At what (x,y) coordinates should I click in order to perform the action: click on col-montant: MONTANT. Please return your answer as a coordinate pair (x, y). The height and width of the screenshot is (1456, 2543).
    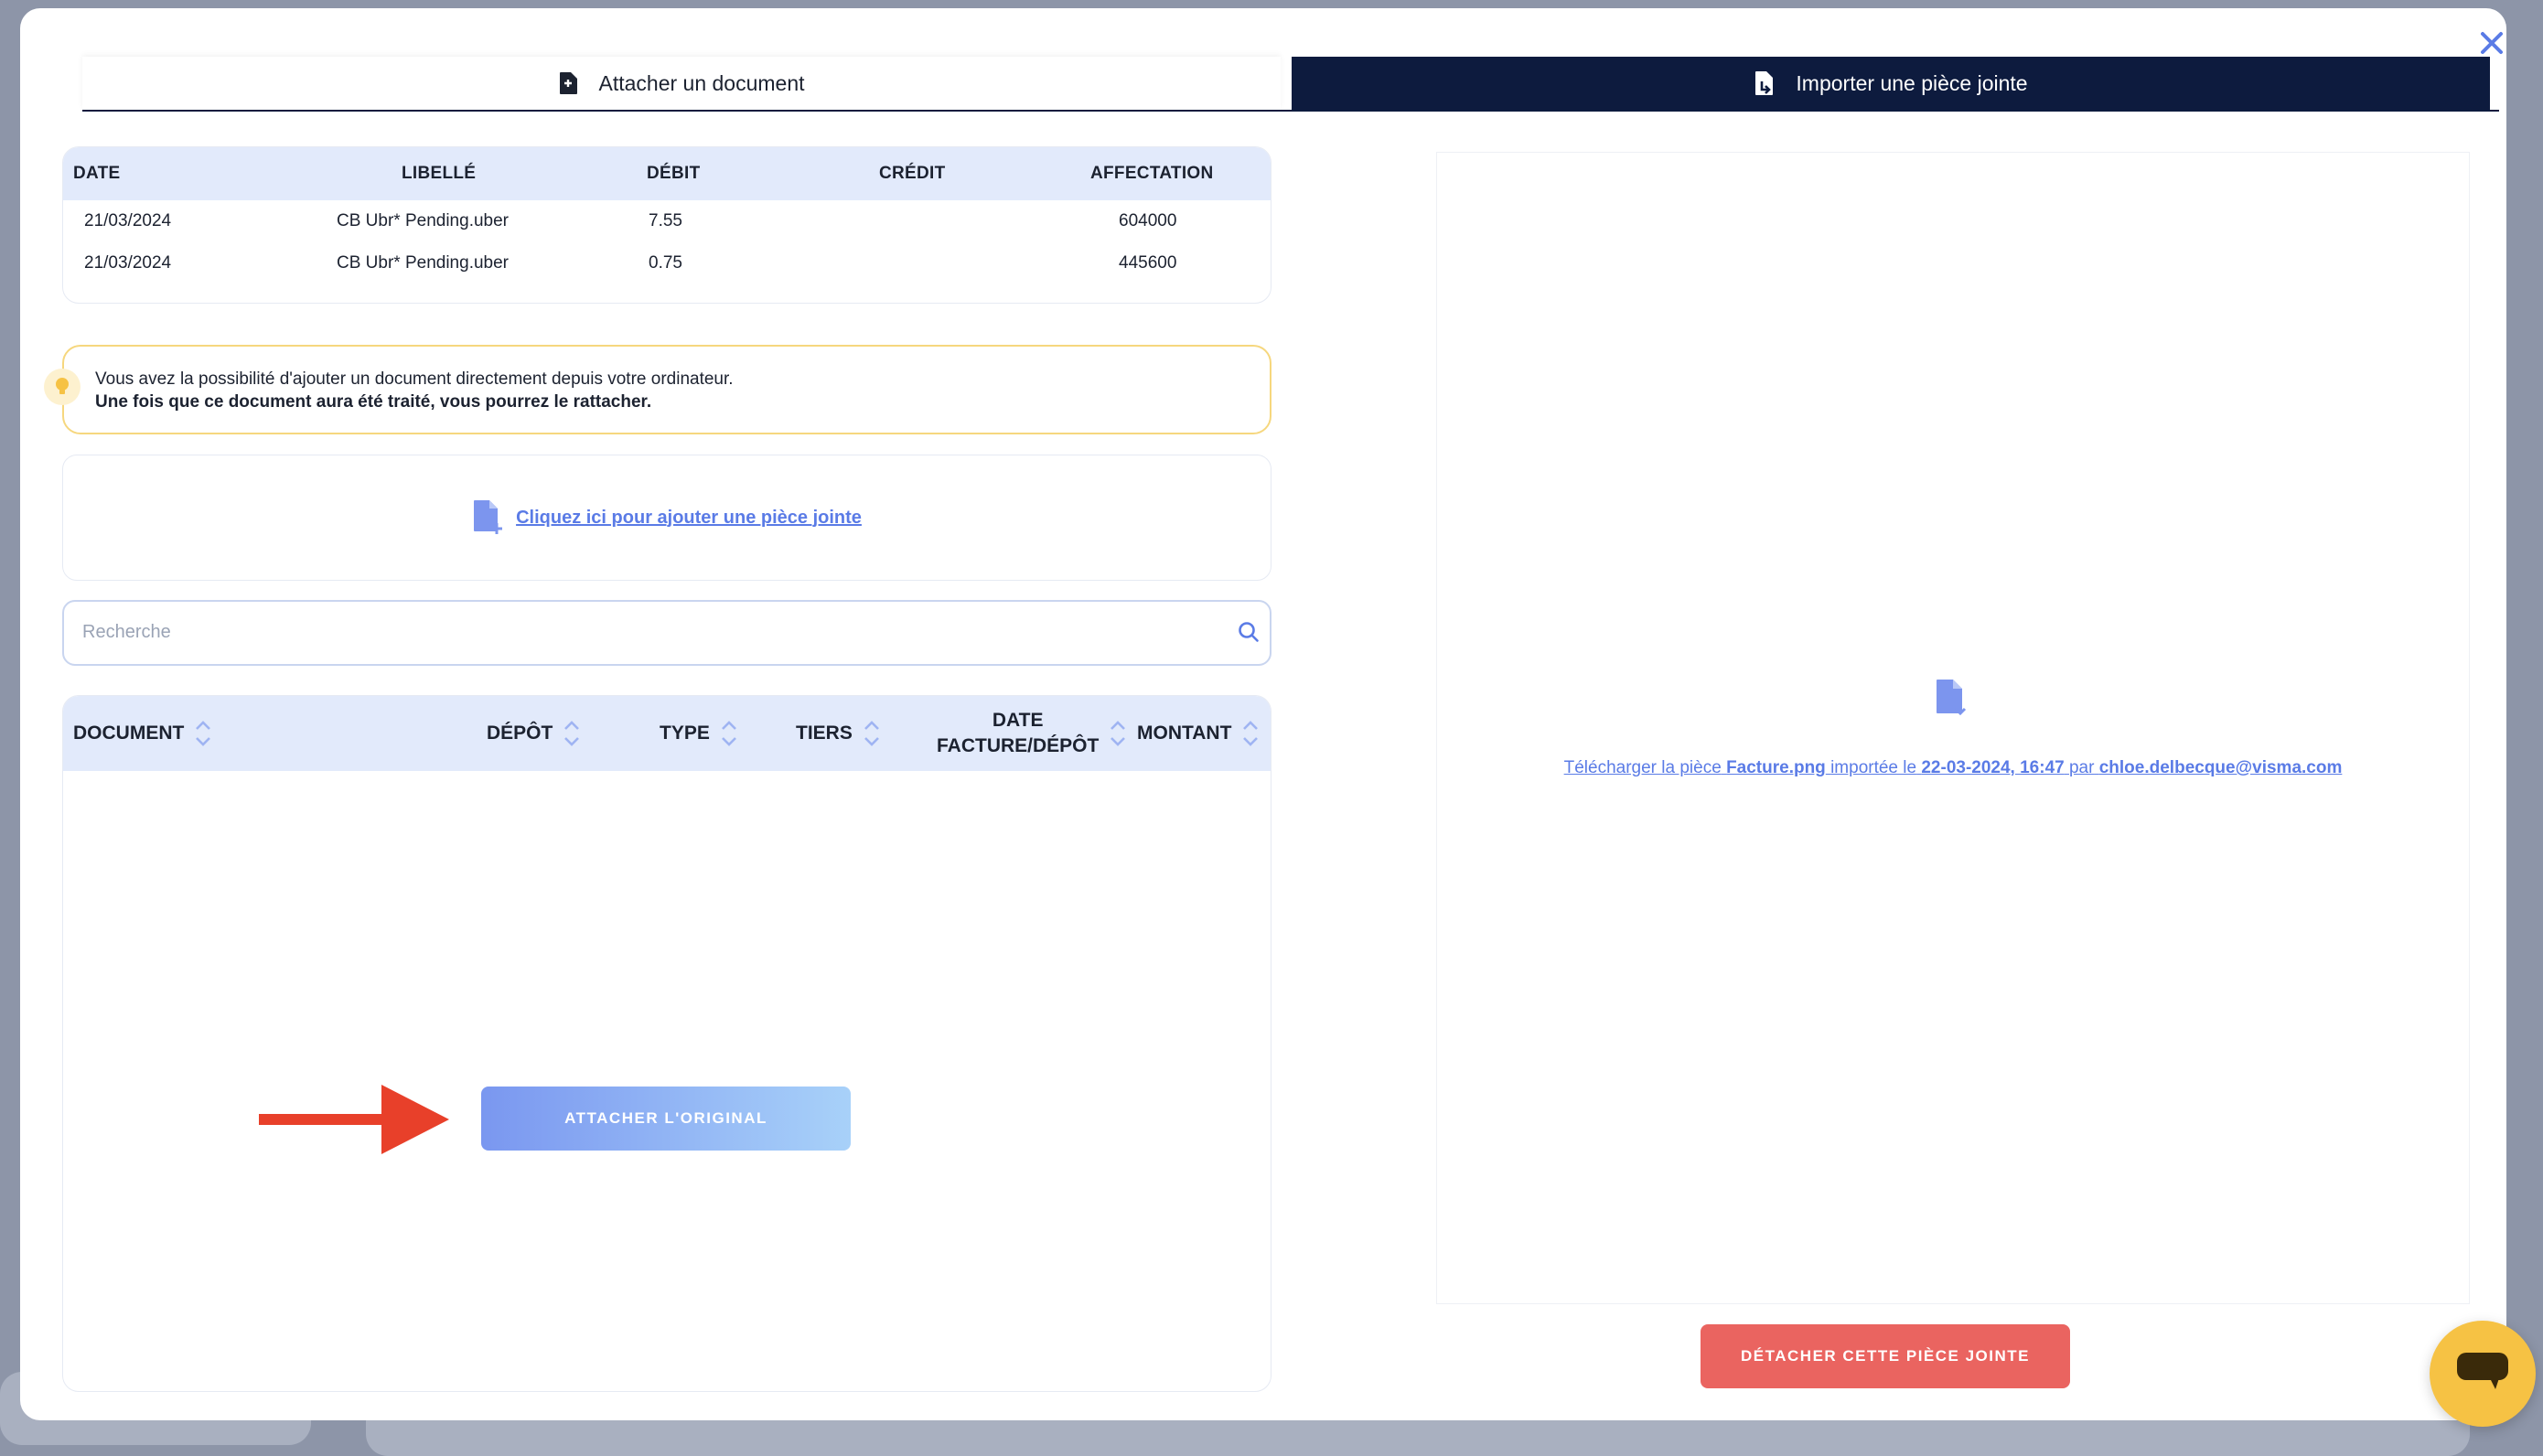
    Looking at the image, I should click on (1198, 733).